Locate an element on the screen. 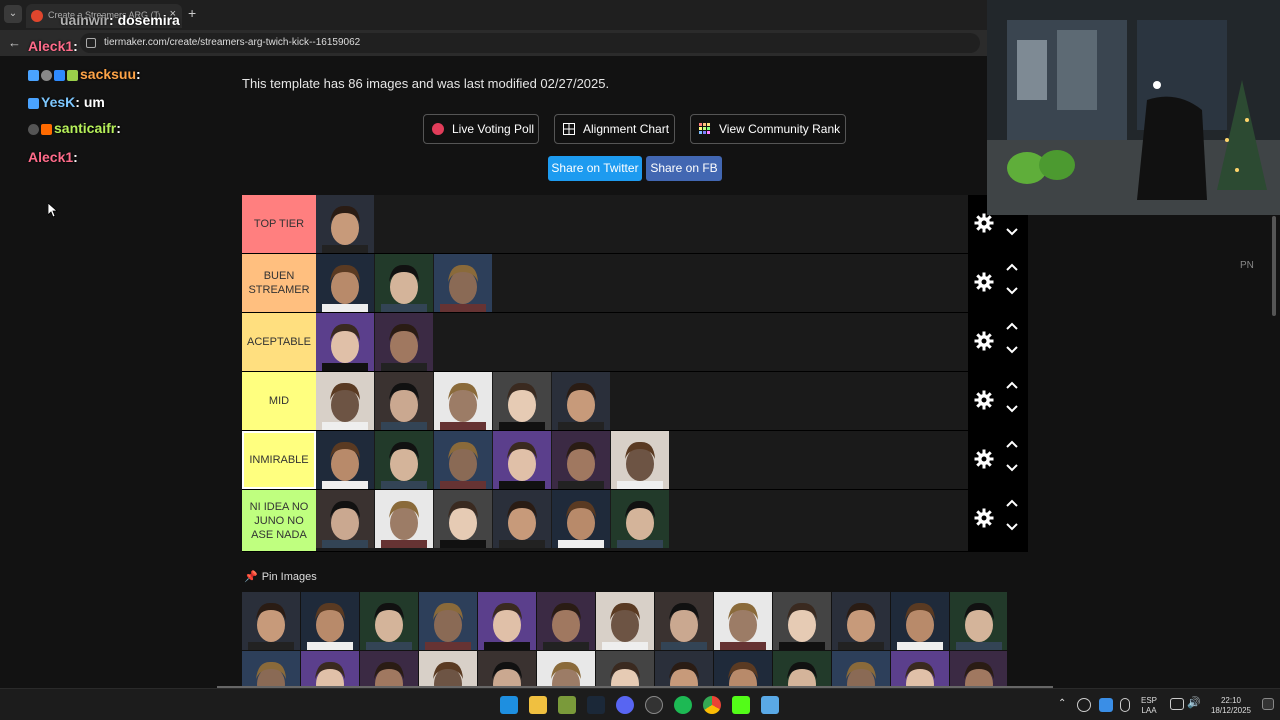 Image resolution: width=1280 pixels, height=720 pixels. security-icon is located at coordinates (1106, 705).